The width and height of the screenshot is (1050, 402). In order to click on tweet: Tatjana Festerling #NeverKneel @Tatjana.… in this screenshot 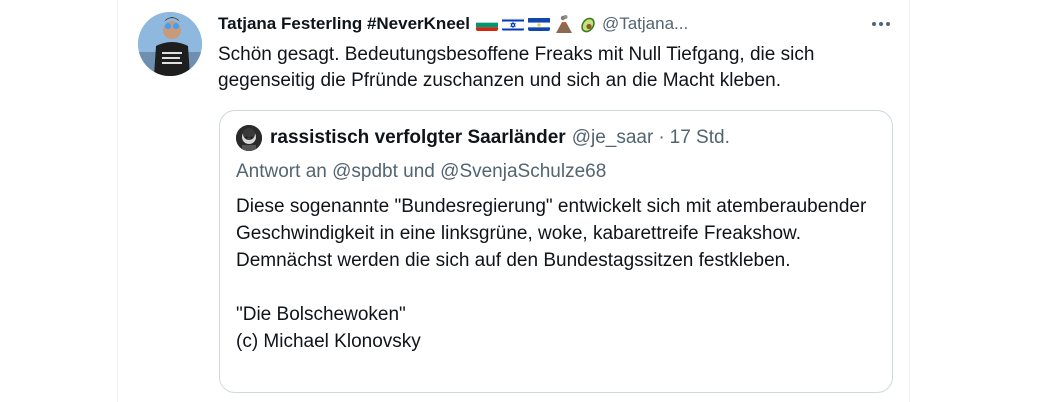, I will do `click(558, 53)`.